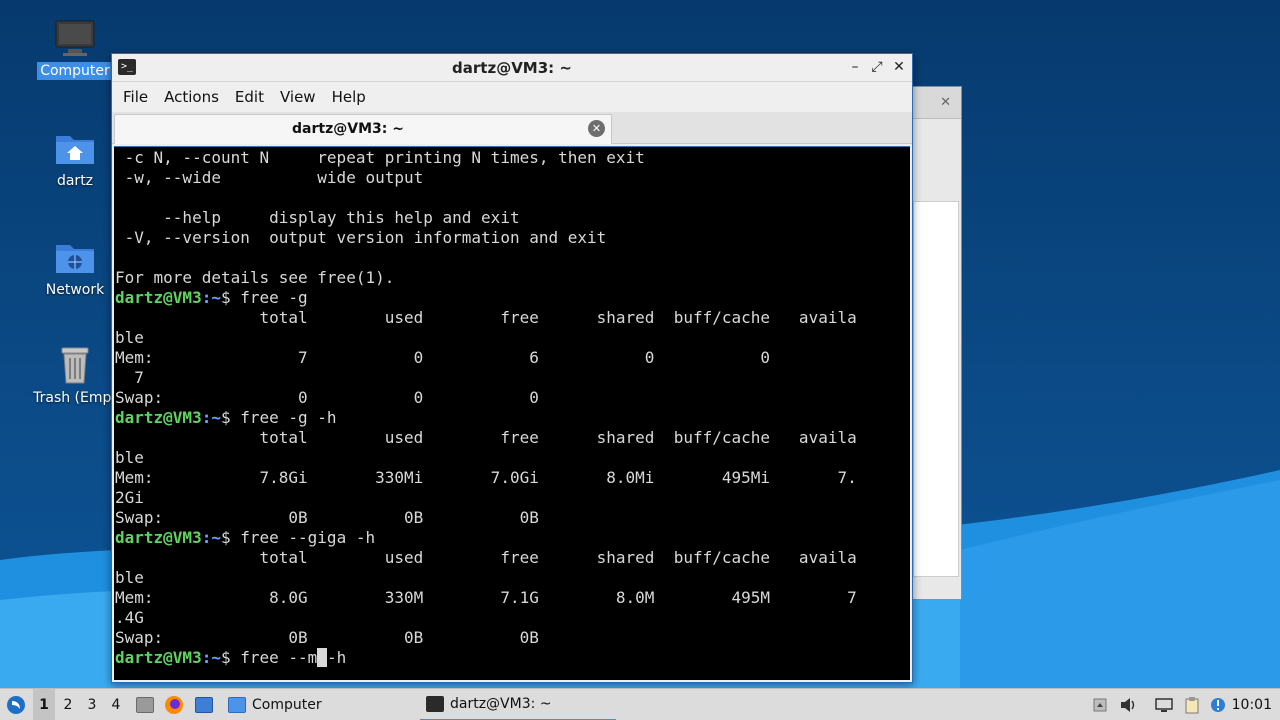 Image resolution: width=1280 pixels, height=720 pixels. Describe the element at coordinates (75, 38) in the screenshot. I see `computer-icon` at that location.